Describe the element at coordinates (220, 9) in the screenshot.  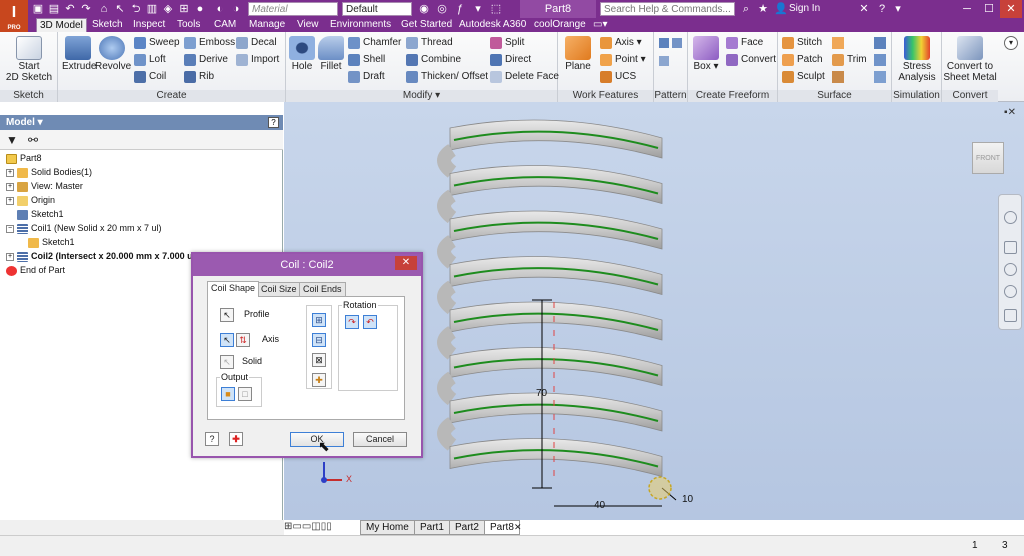
I see `display-icon: ◐` at that location.